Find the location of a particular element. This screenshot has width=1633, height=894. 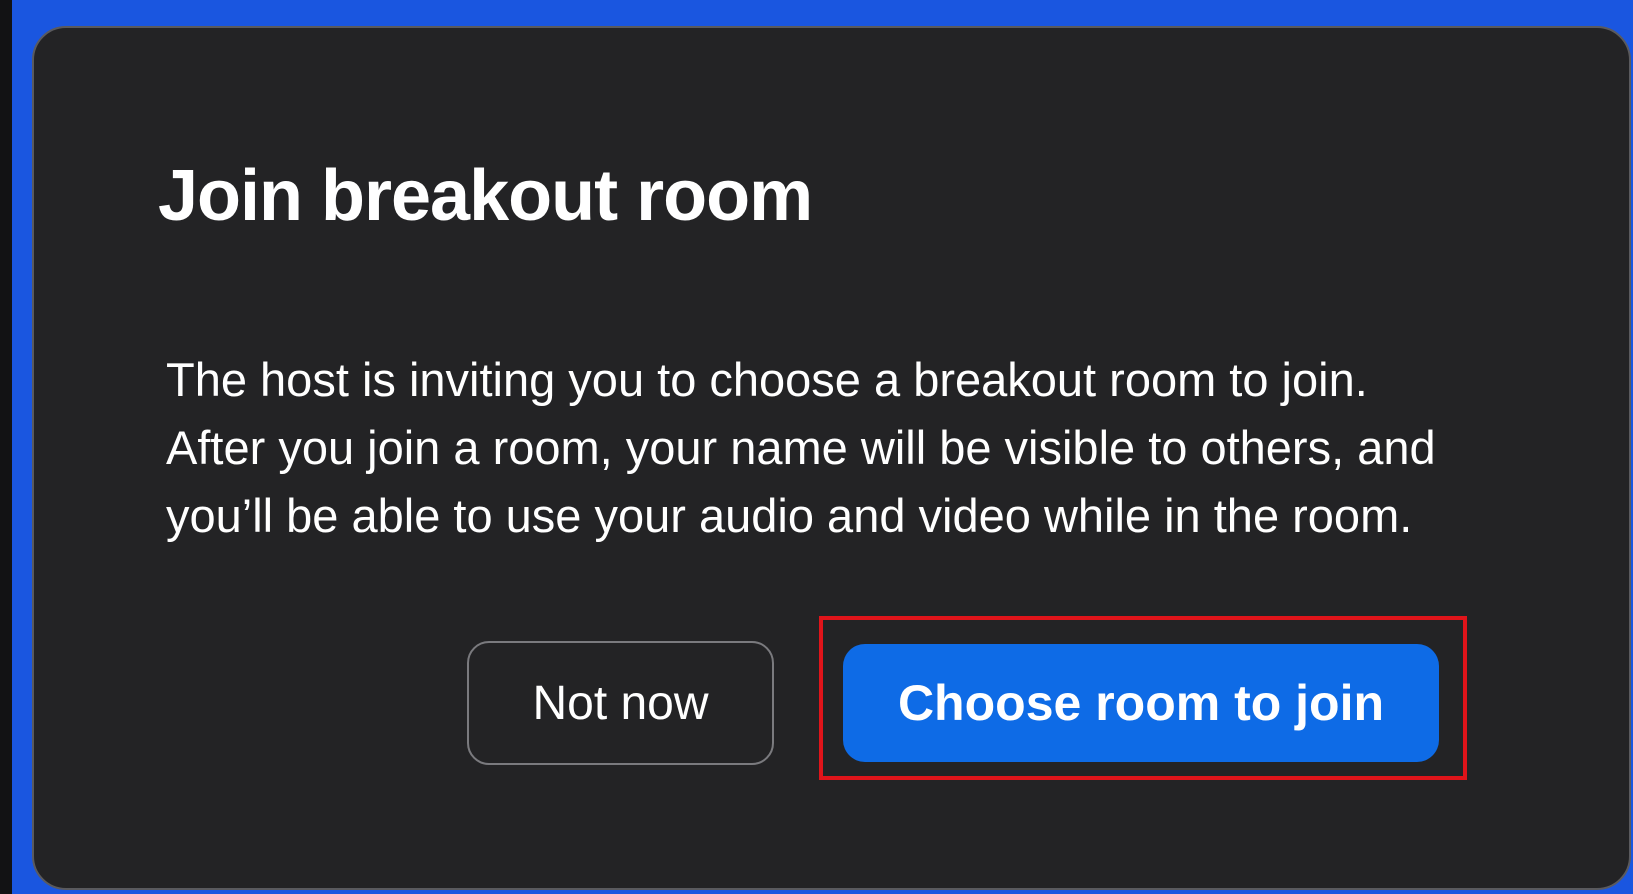

not-now-button: Not now is located at coordinates (620, 703).